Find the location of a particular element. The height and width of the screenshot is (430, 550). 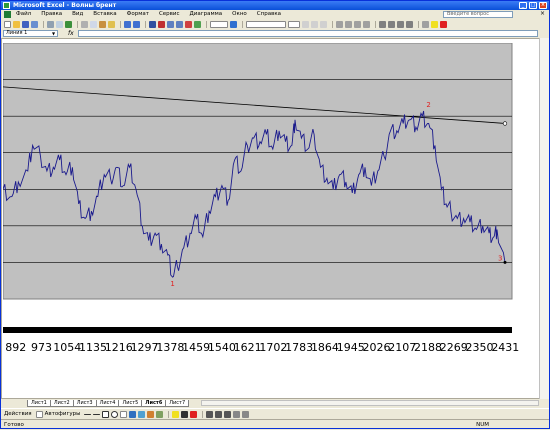

x-tick-label: 2107 is located at coordinates (402, 347).